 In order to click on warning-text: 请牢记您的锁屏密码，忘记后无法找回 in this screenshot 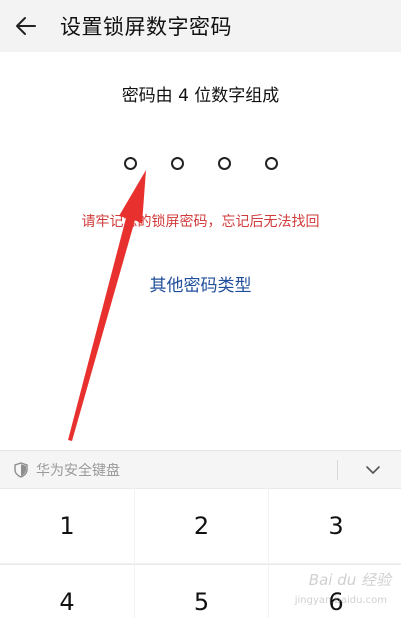, I will do `click(200, 222)`.